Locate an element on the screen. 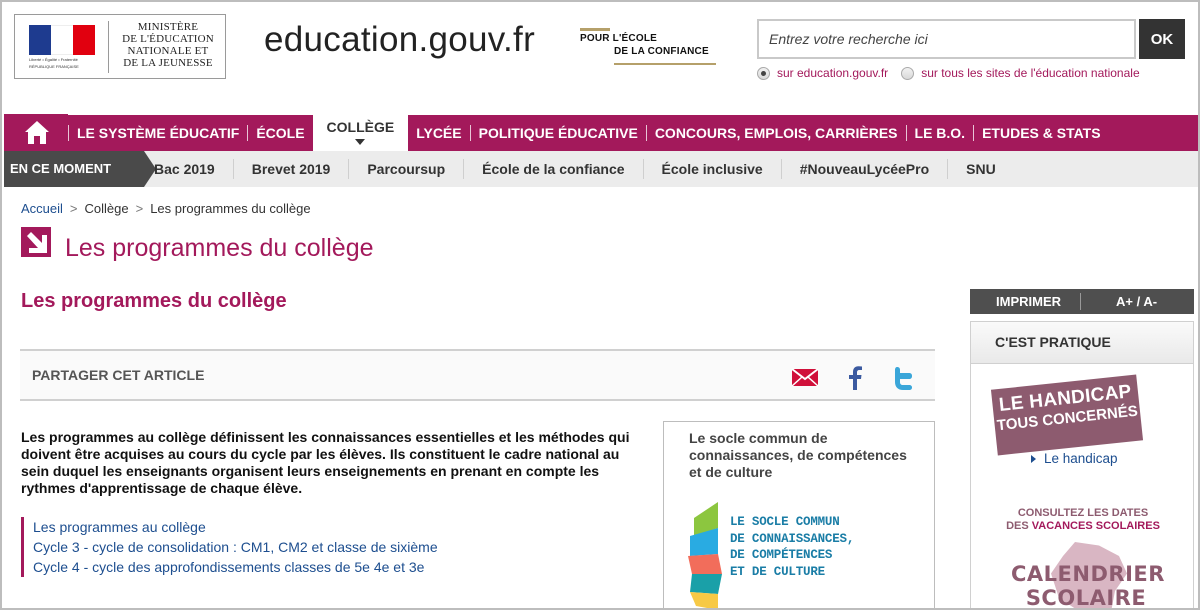  site-title: education.gouv.fr is located at coordinates (399, 40).